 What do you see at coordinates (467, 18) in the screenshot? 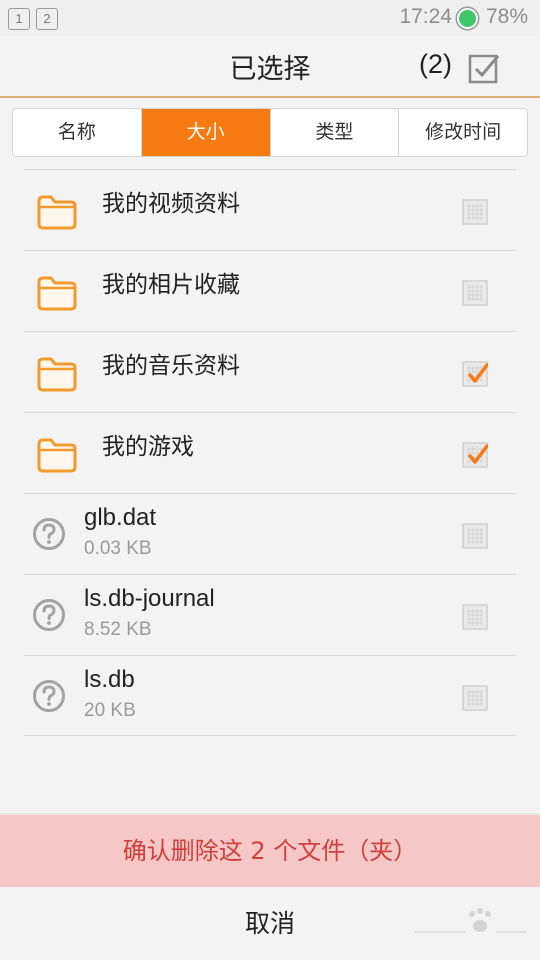
I see `battery-icon` at bounding box center [467, 18].